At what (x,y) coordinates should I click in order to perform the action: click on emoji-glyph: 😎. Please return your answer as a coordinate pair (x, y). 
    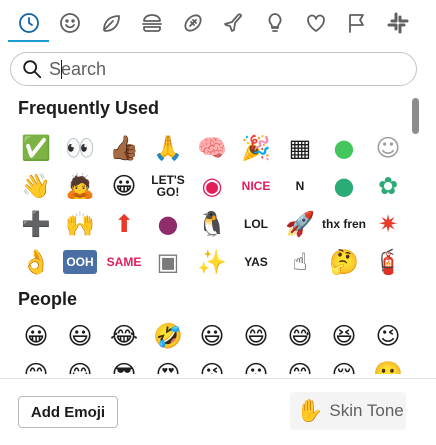
    Looking at the image, I should click on (124, 367).